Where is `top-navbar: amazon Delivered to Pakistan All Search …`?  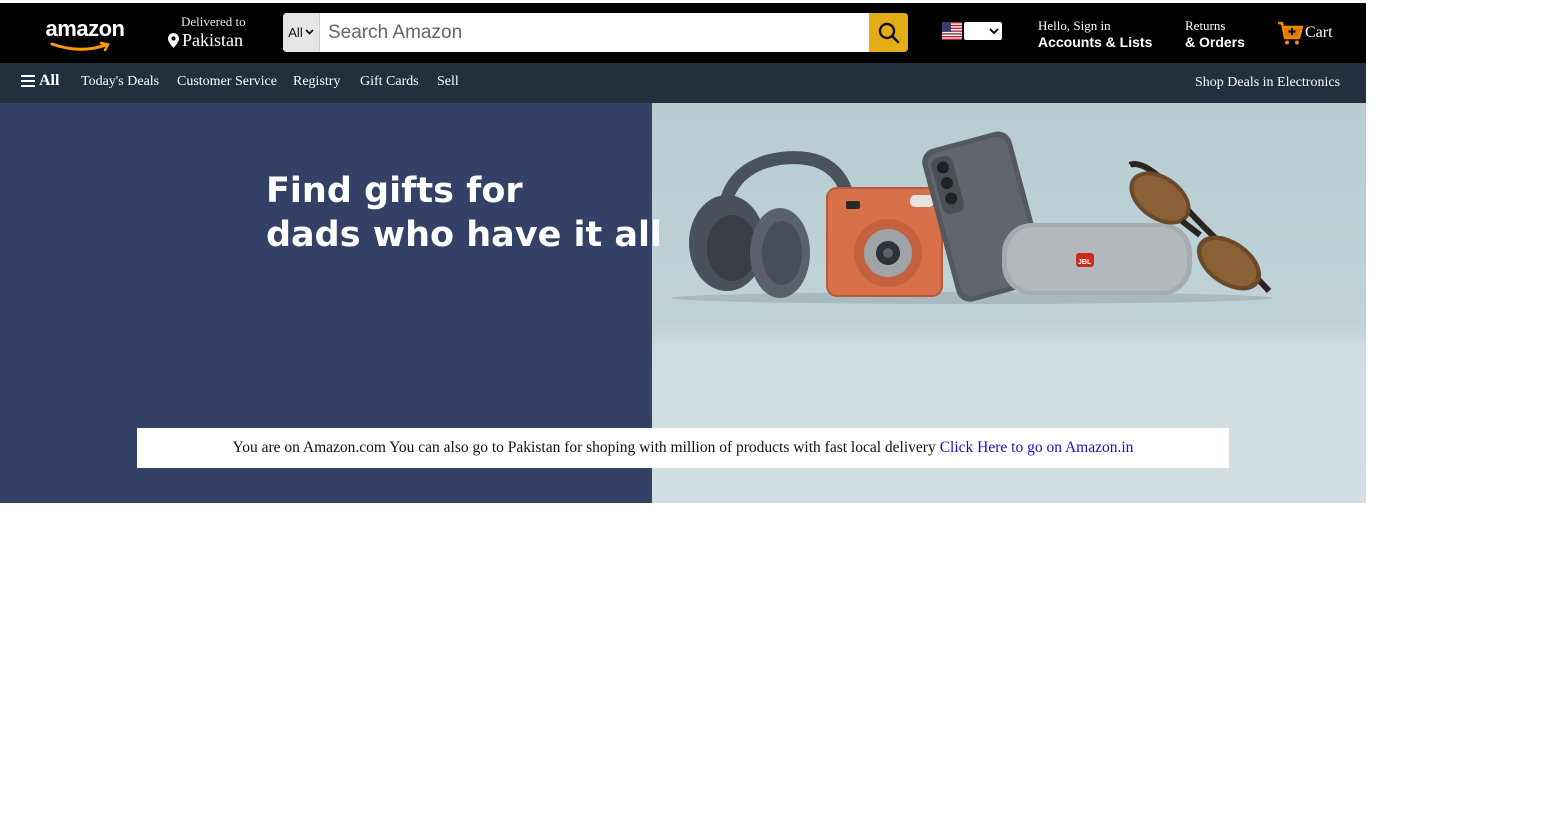 top-navbar: amazon Delivered to Pakistan All Search … is located at coordinates (683, 33).